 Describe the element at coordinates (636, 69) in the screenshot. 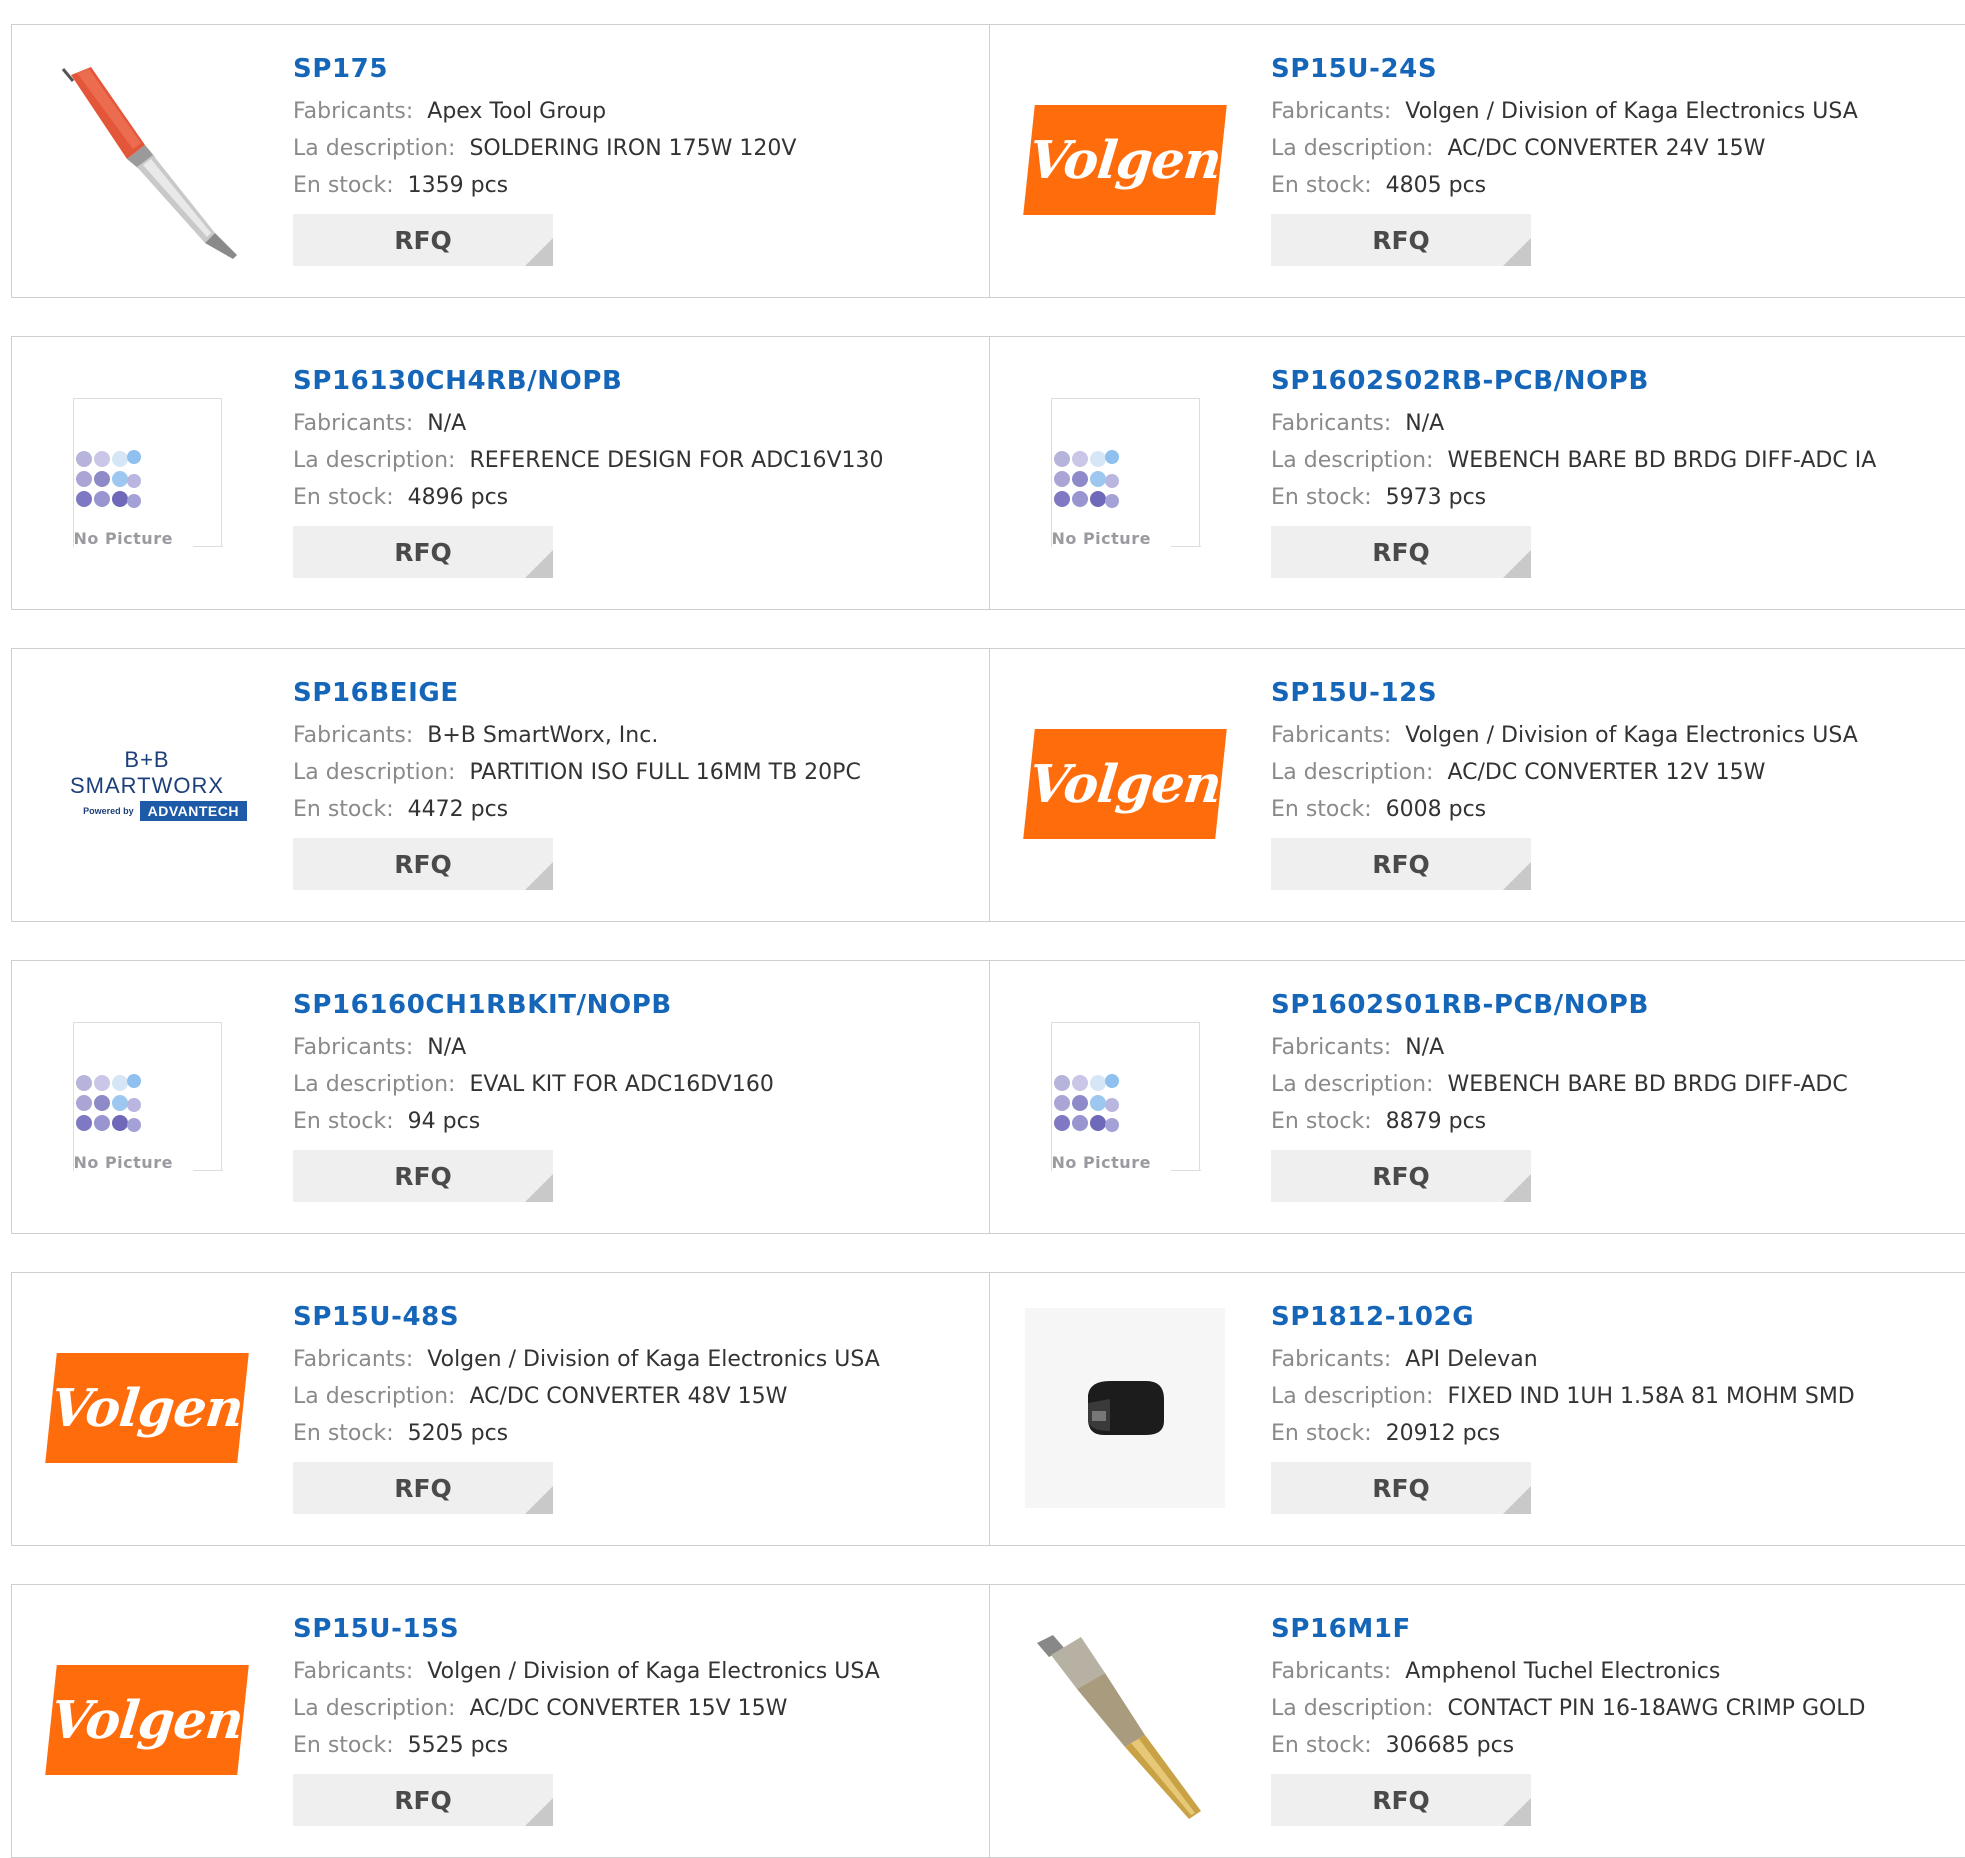

I see `part-number-link: SP175` at that location.